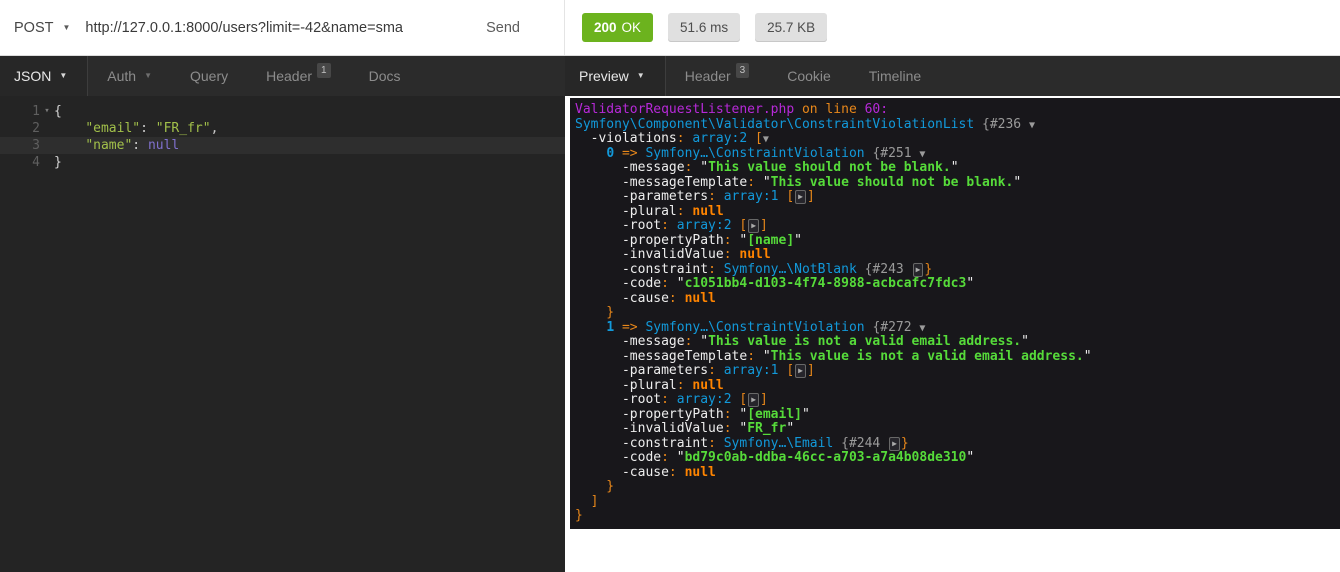 The image size is (1340, 572). Describe the element at coordinates (955, 400) in the screenshot. I see `dump-line: -root: array:2 [▶]` at that location.